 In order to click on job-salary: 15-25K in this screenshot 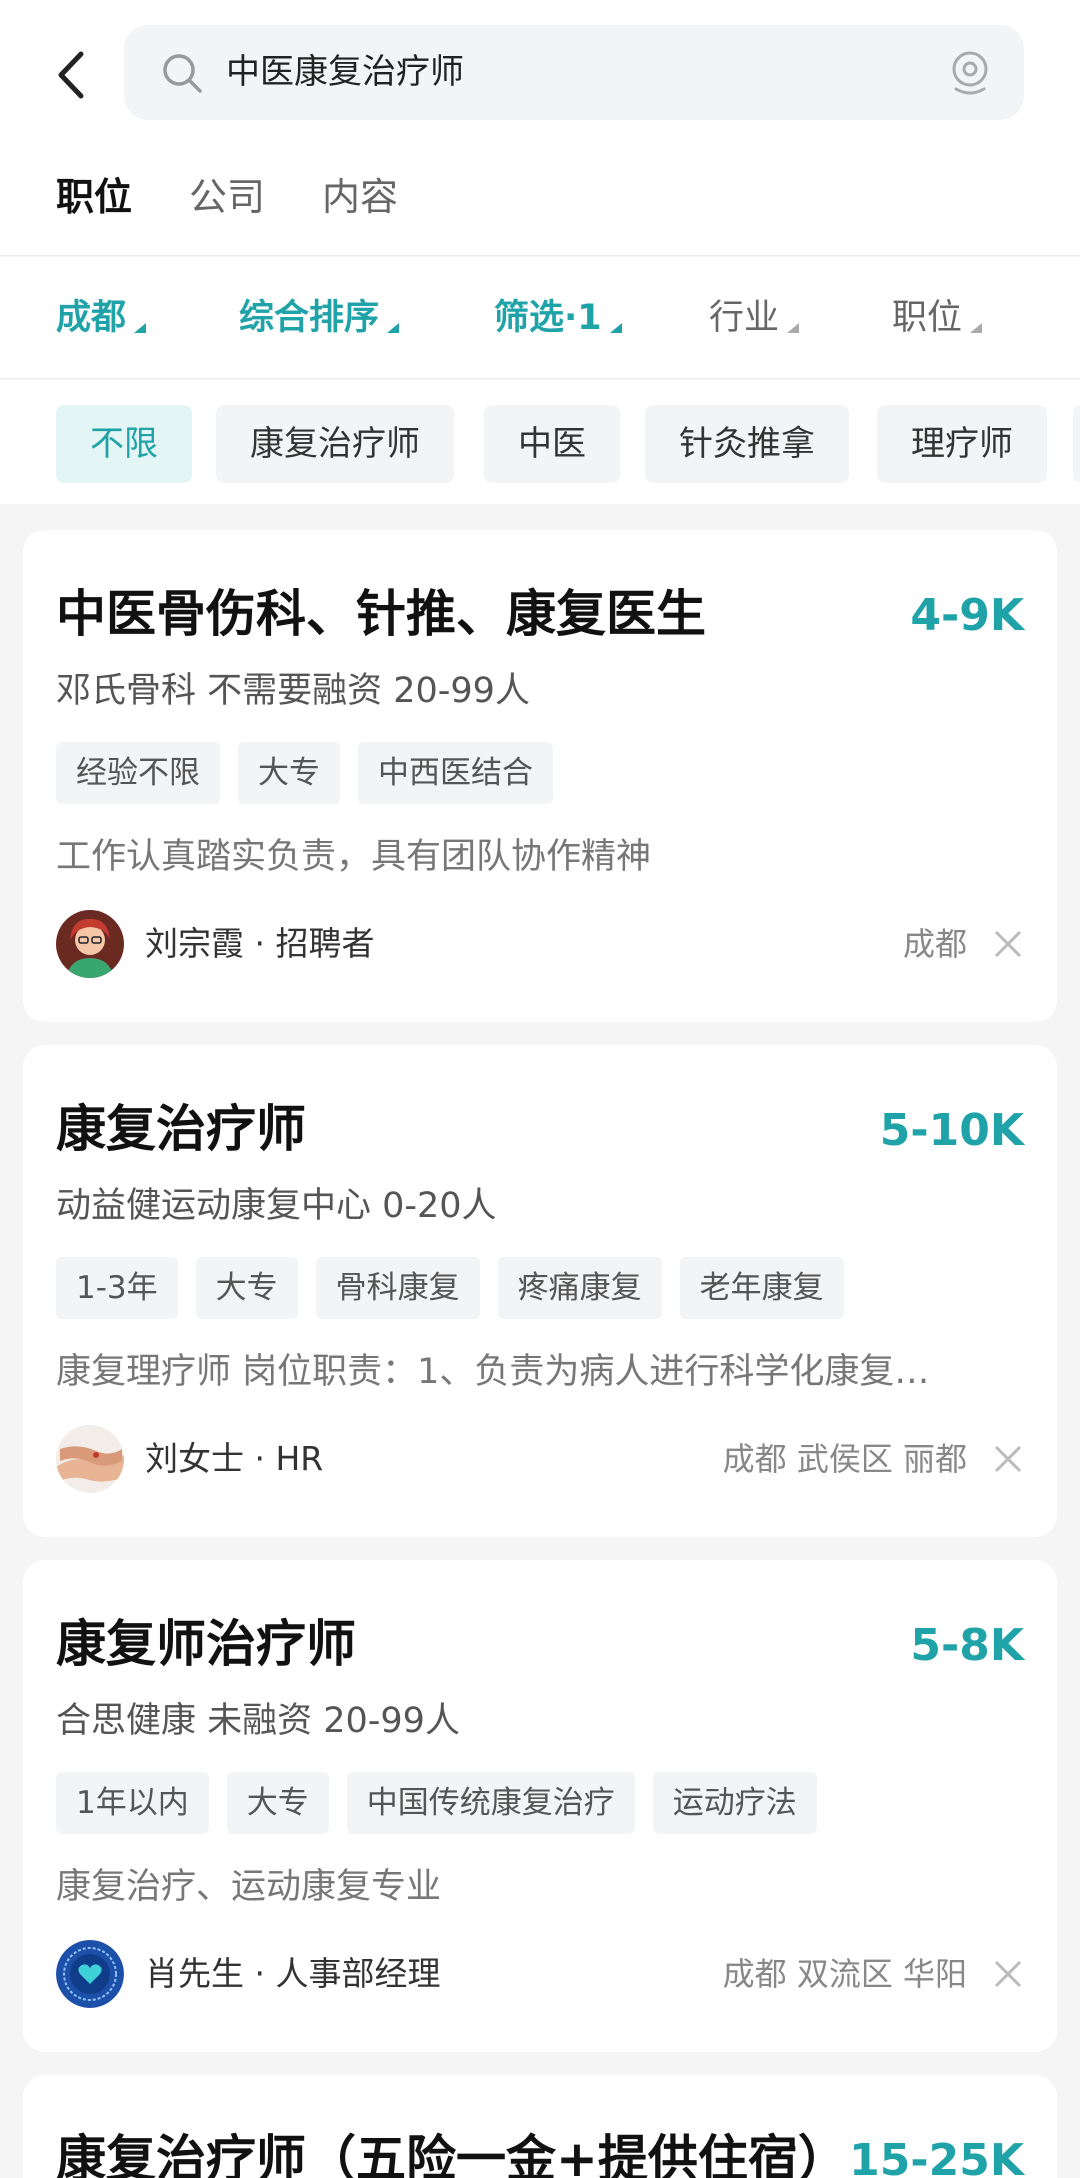, I will do `click(936, 2156)`.